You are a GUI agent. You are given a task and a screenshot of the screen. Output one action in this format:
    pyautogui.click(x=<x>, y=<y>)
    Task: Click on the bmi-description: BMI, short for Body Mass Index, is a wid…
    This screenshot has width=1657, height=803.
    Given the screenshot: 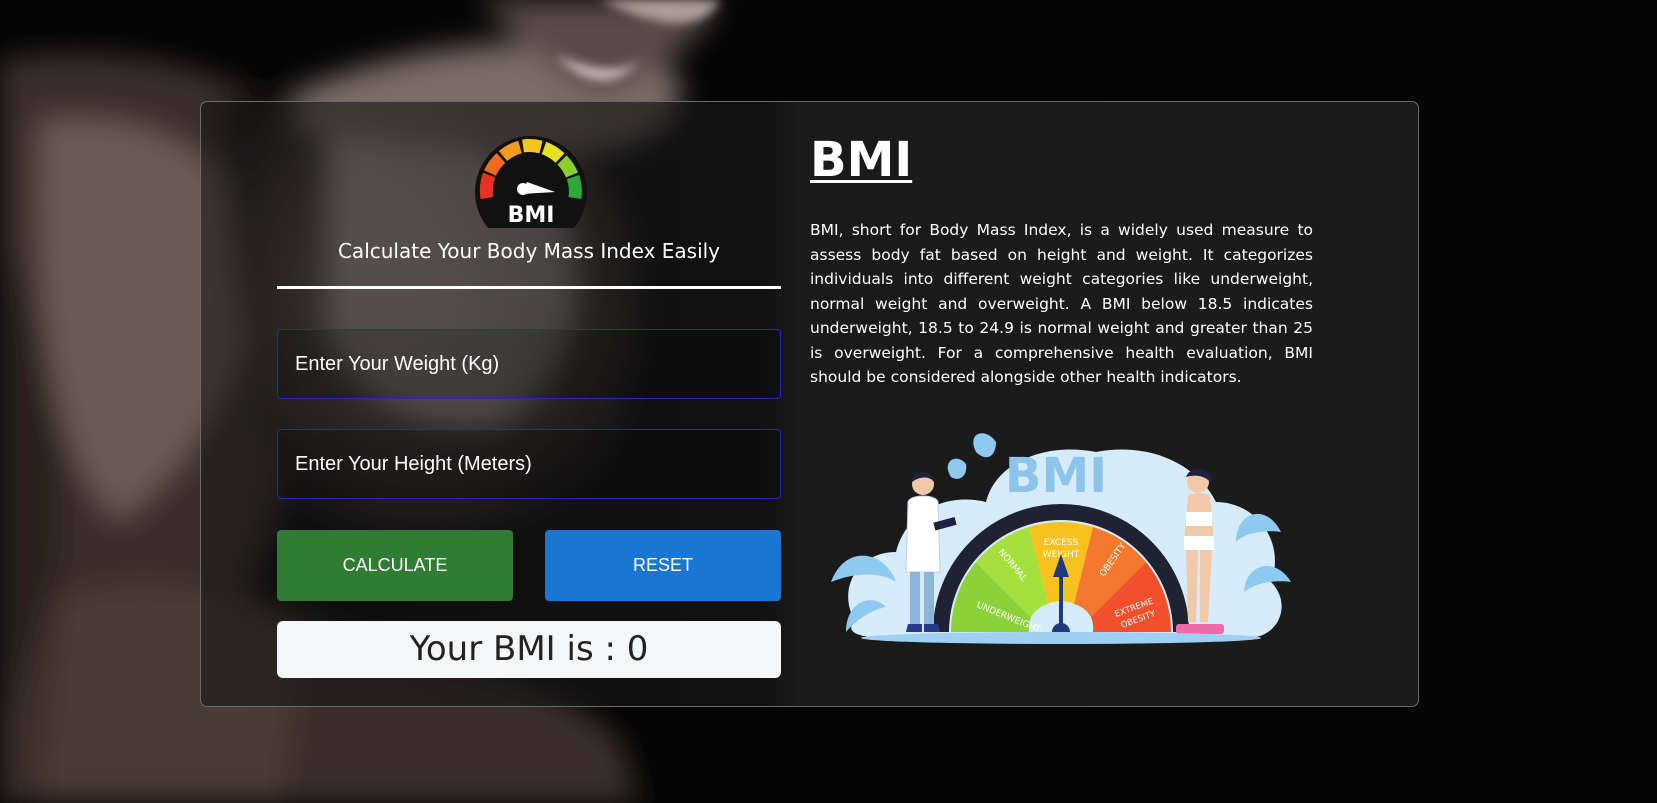 What is the action you would take?
    pyautogui.click(x=1061, y=303)
    